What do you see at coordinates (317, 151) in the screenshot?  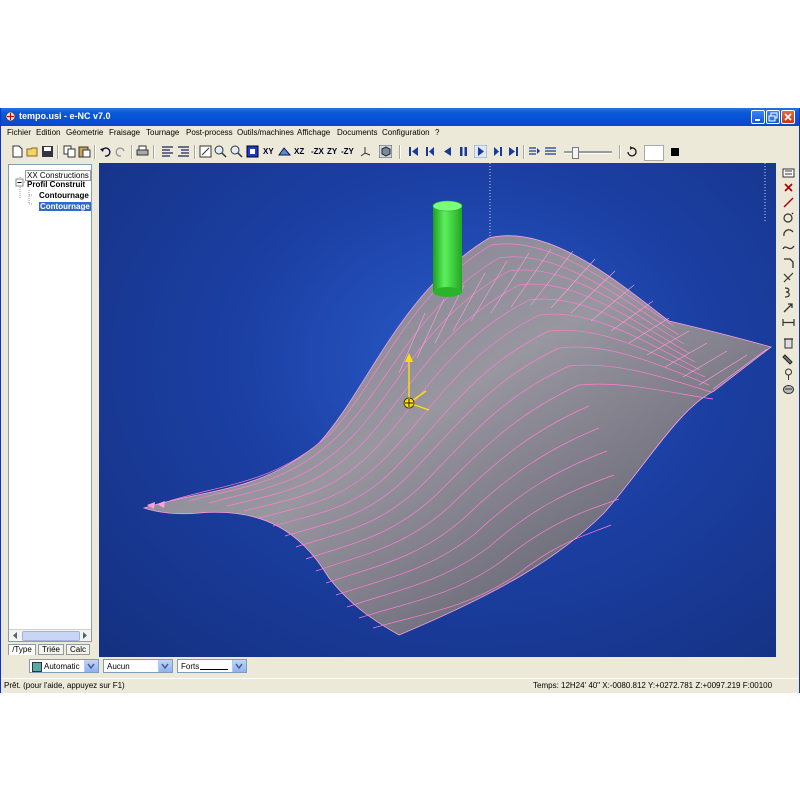 I see `view-minus-zx-button: -ZX` at bounding box center [317, 151].